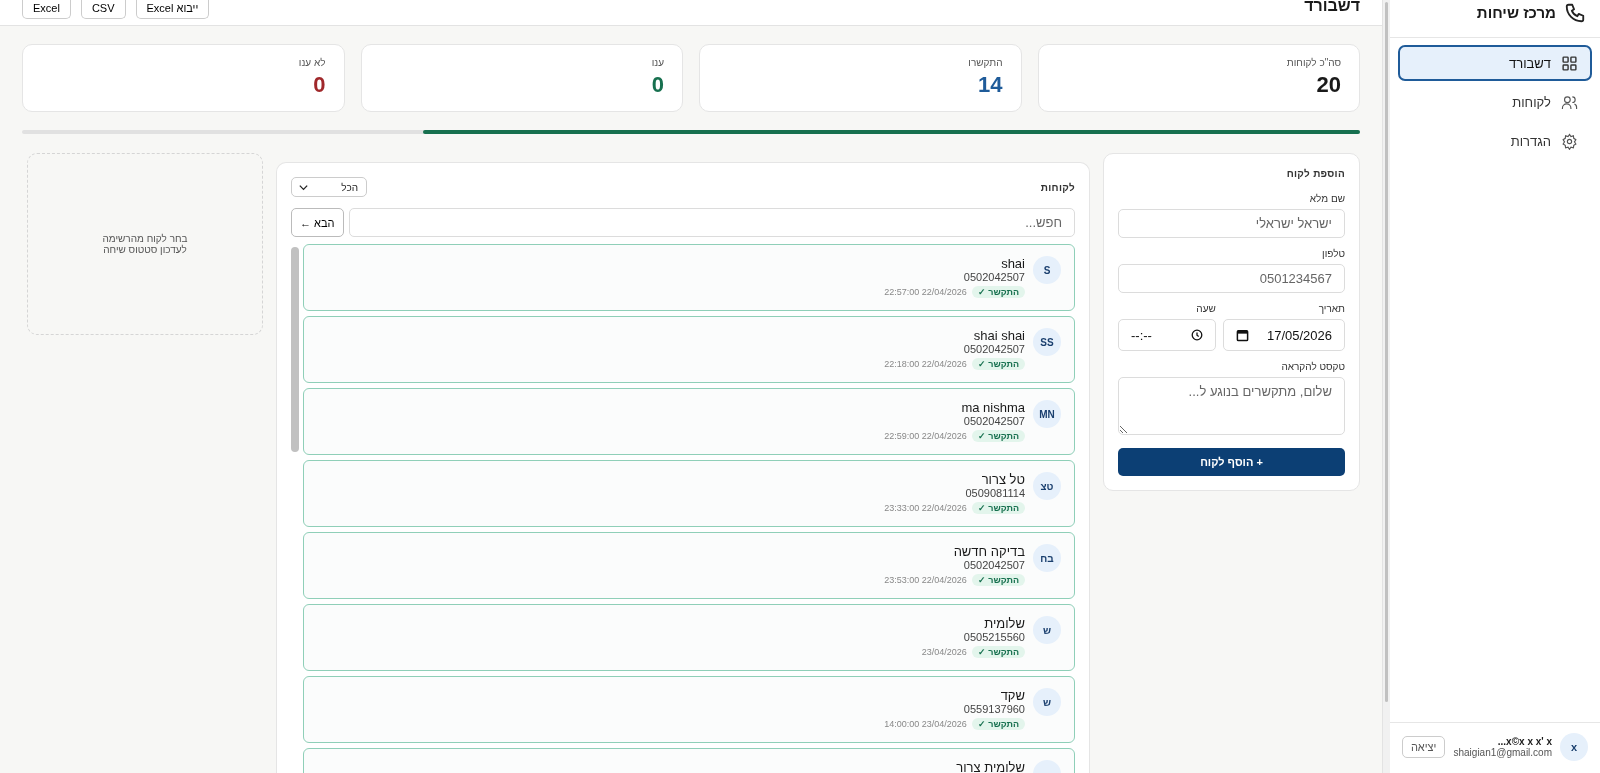 Image resolution: width=1600 pixels, height=773 pixels. Describe the element at coordinates (925, 292) in the screenshot. I see `call-time: 22/04/2026 22:57:00` at that location.